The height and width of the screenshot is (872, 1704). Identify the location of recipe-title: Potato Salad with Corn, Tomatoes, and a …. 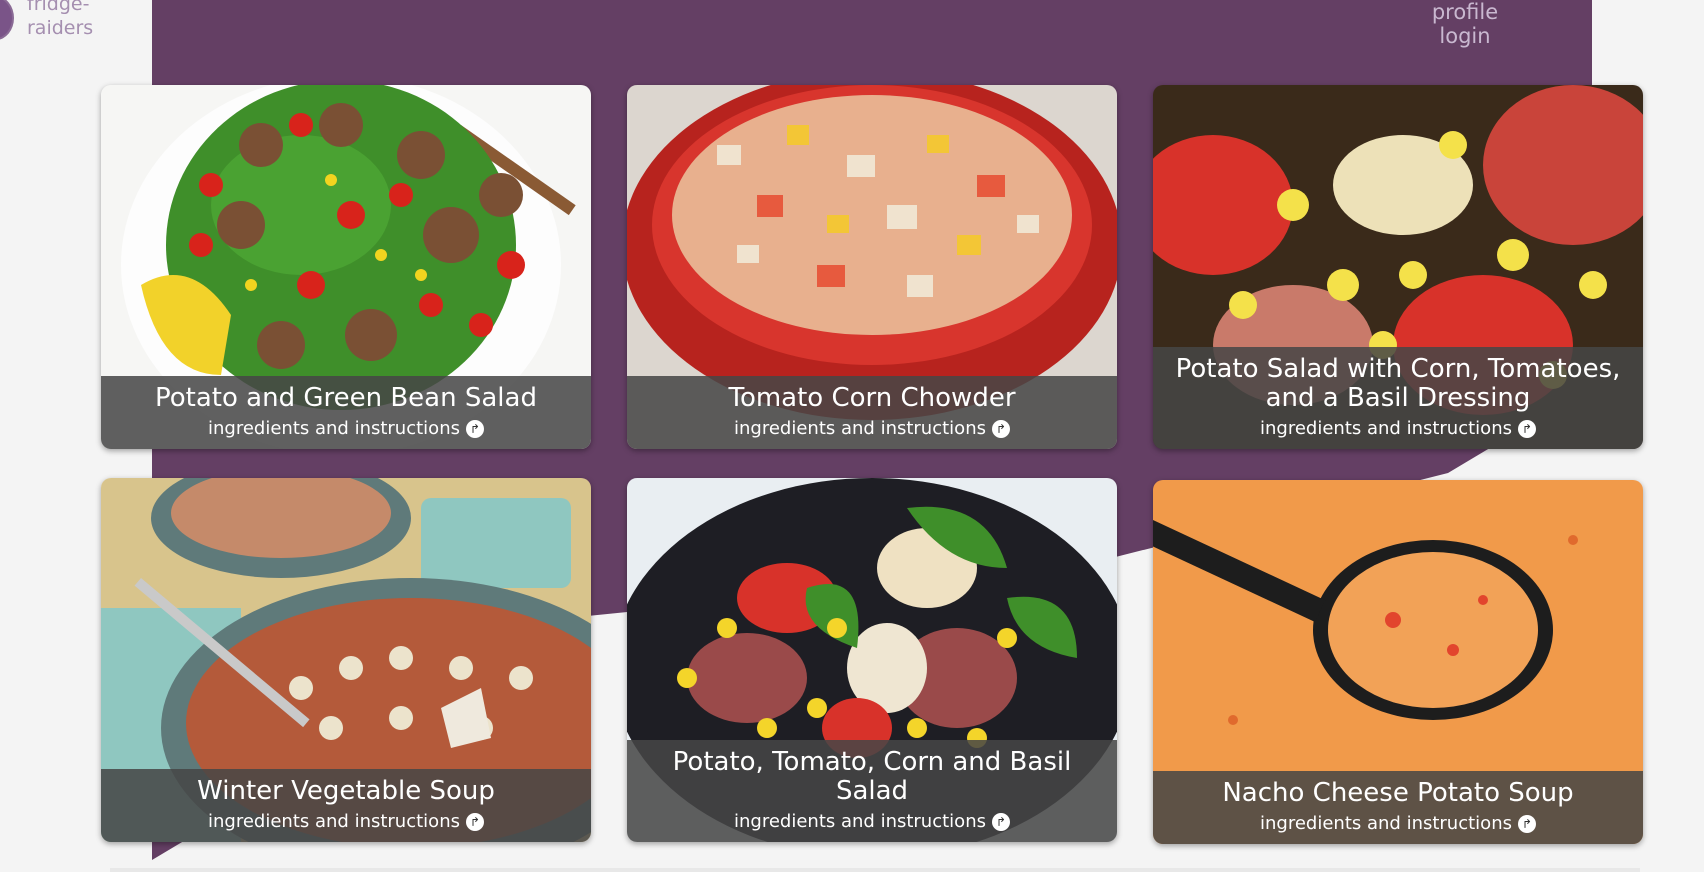
(1398, 383).